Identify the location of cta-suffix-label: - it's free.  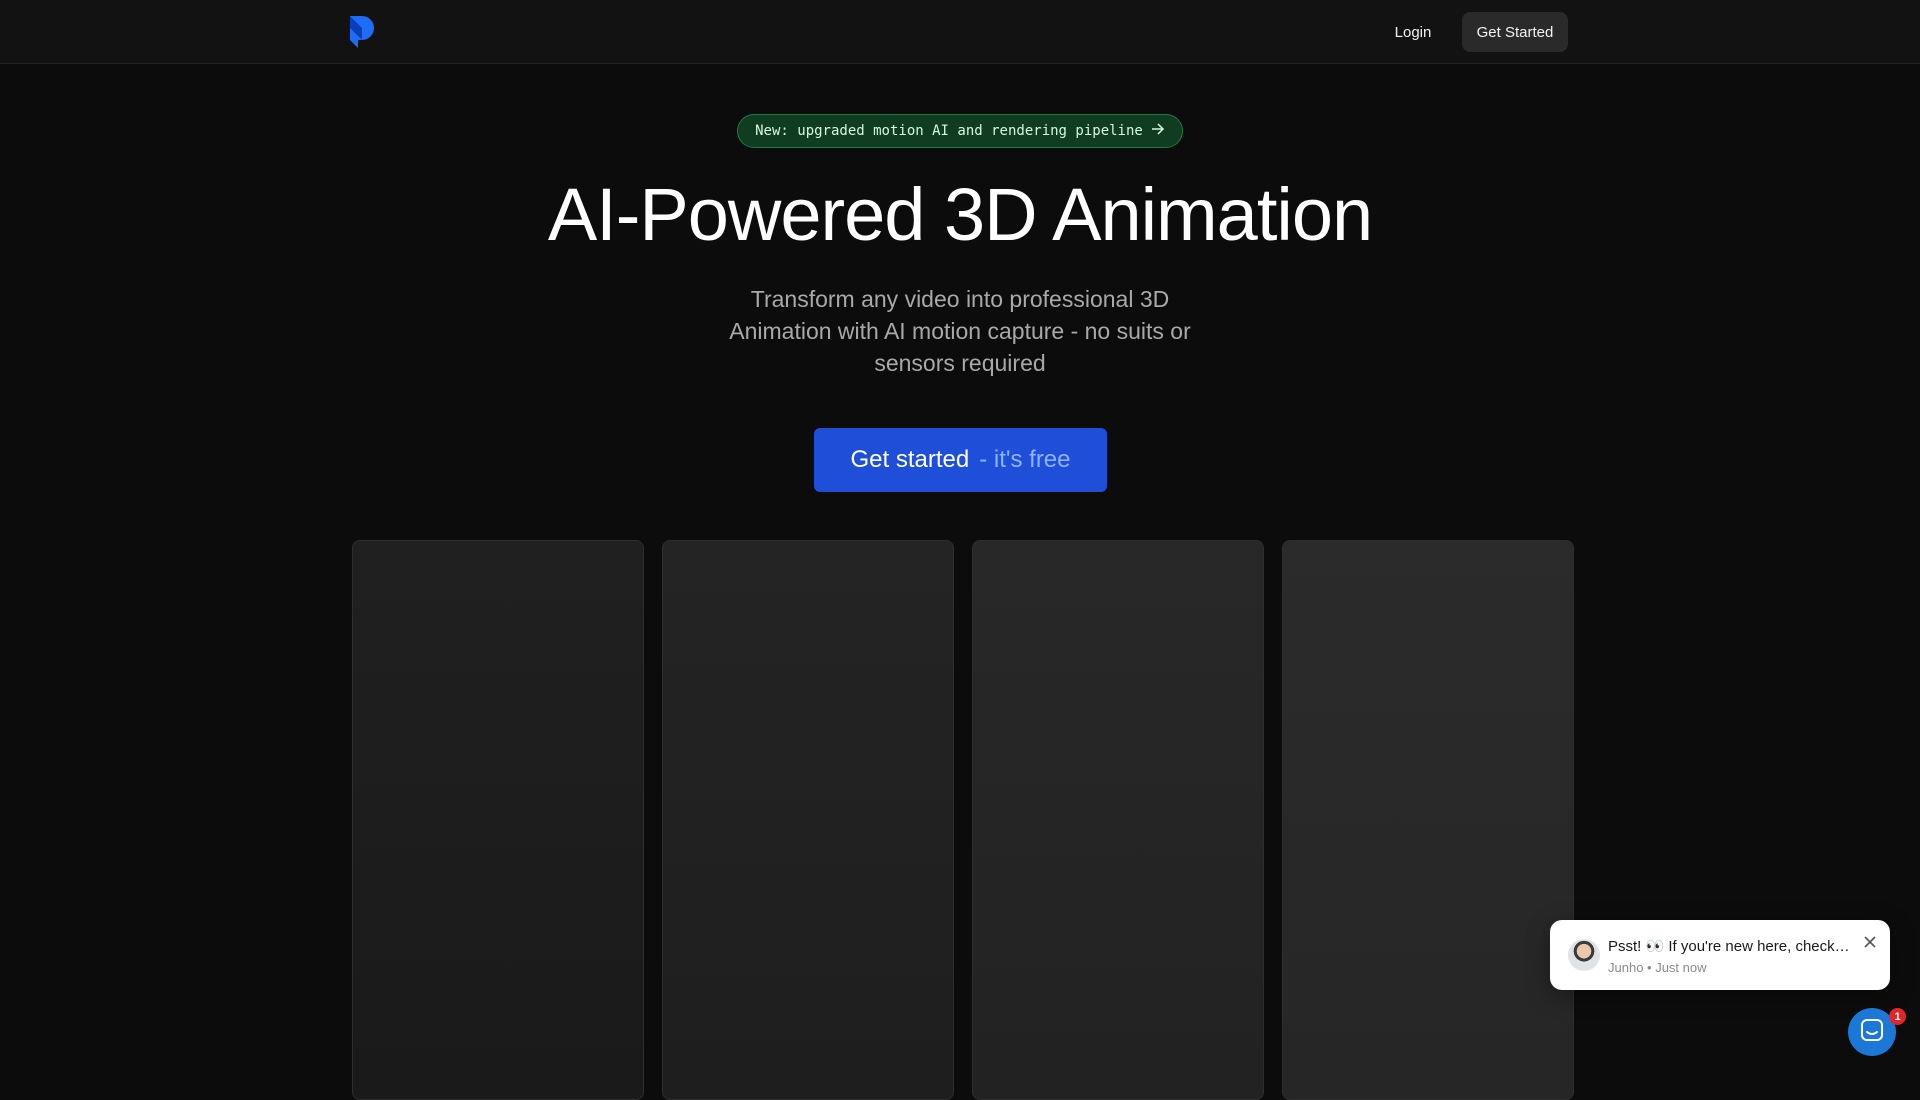
(1025, 459).